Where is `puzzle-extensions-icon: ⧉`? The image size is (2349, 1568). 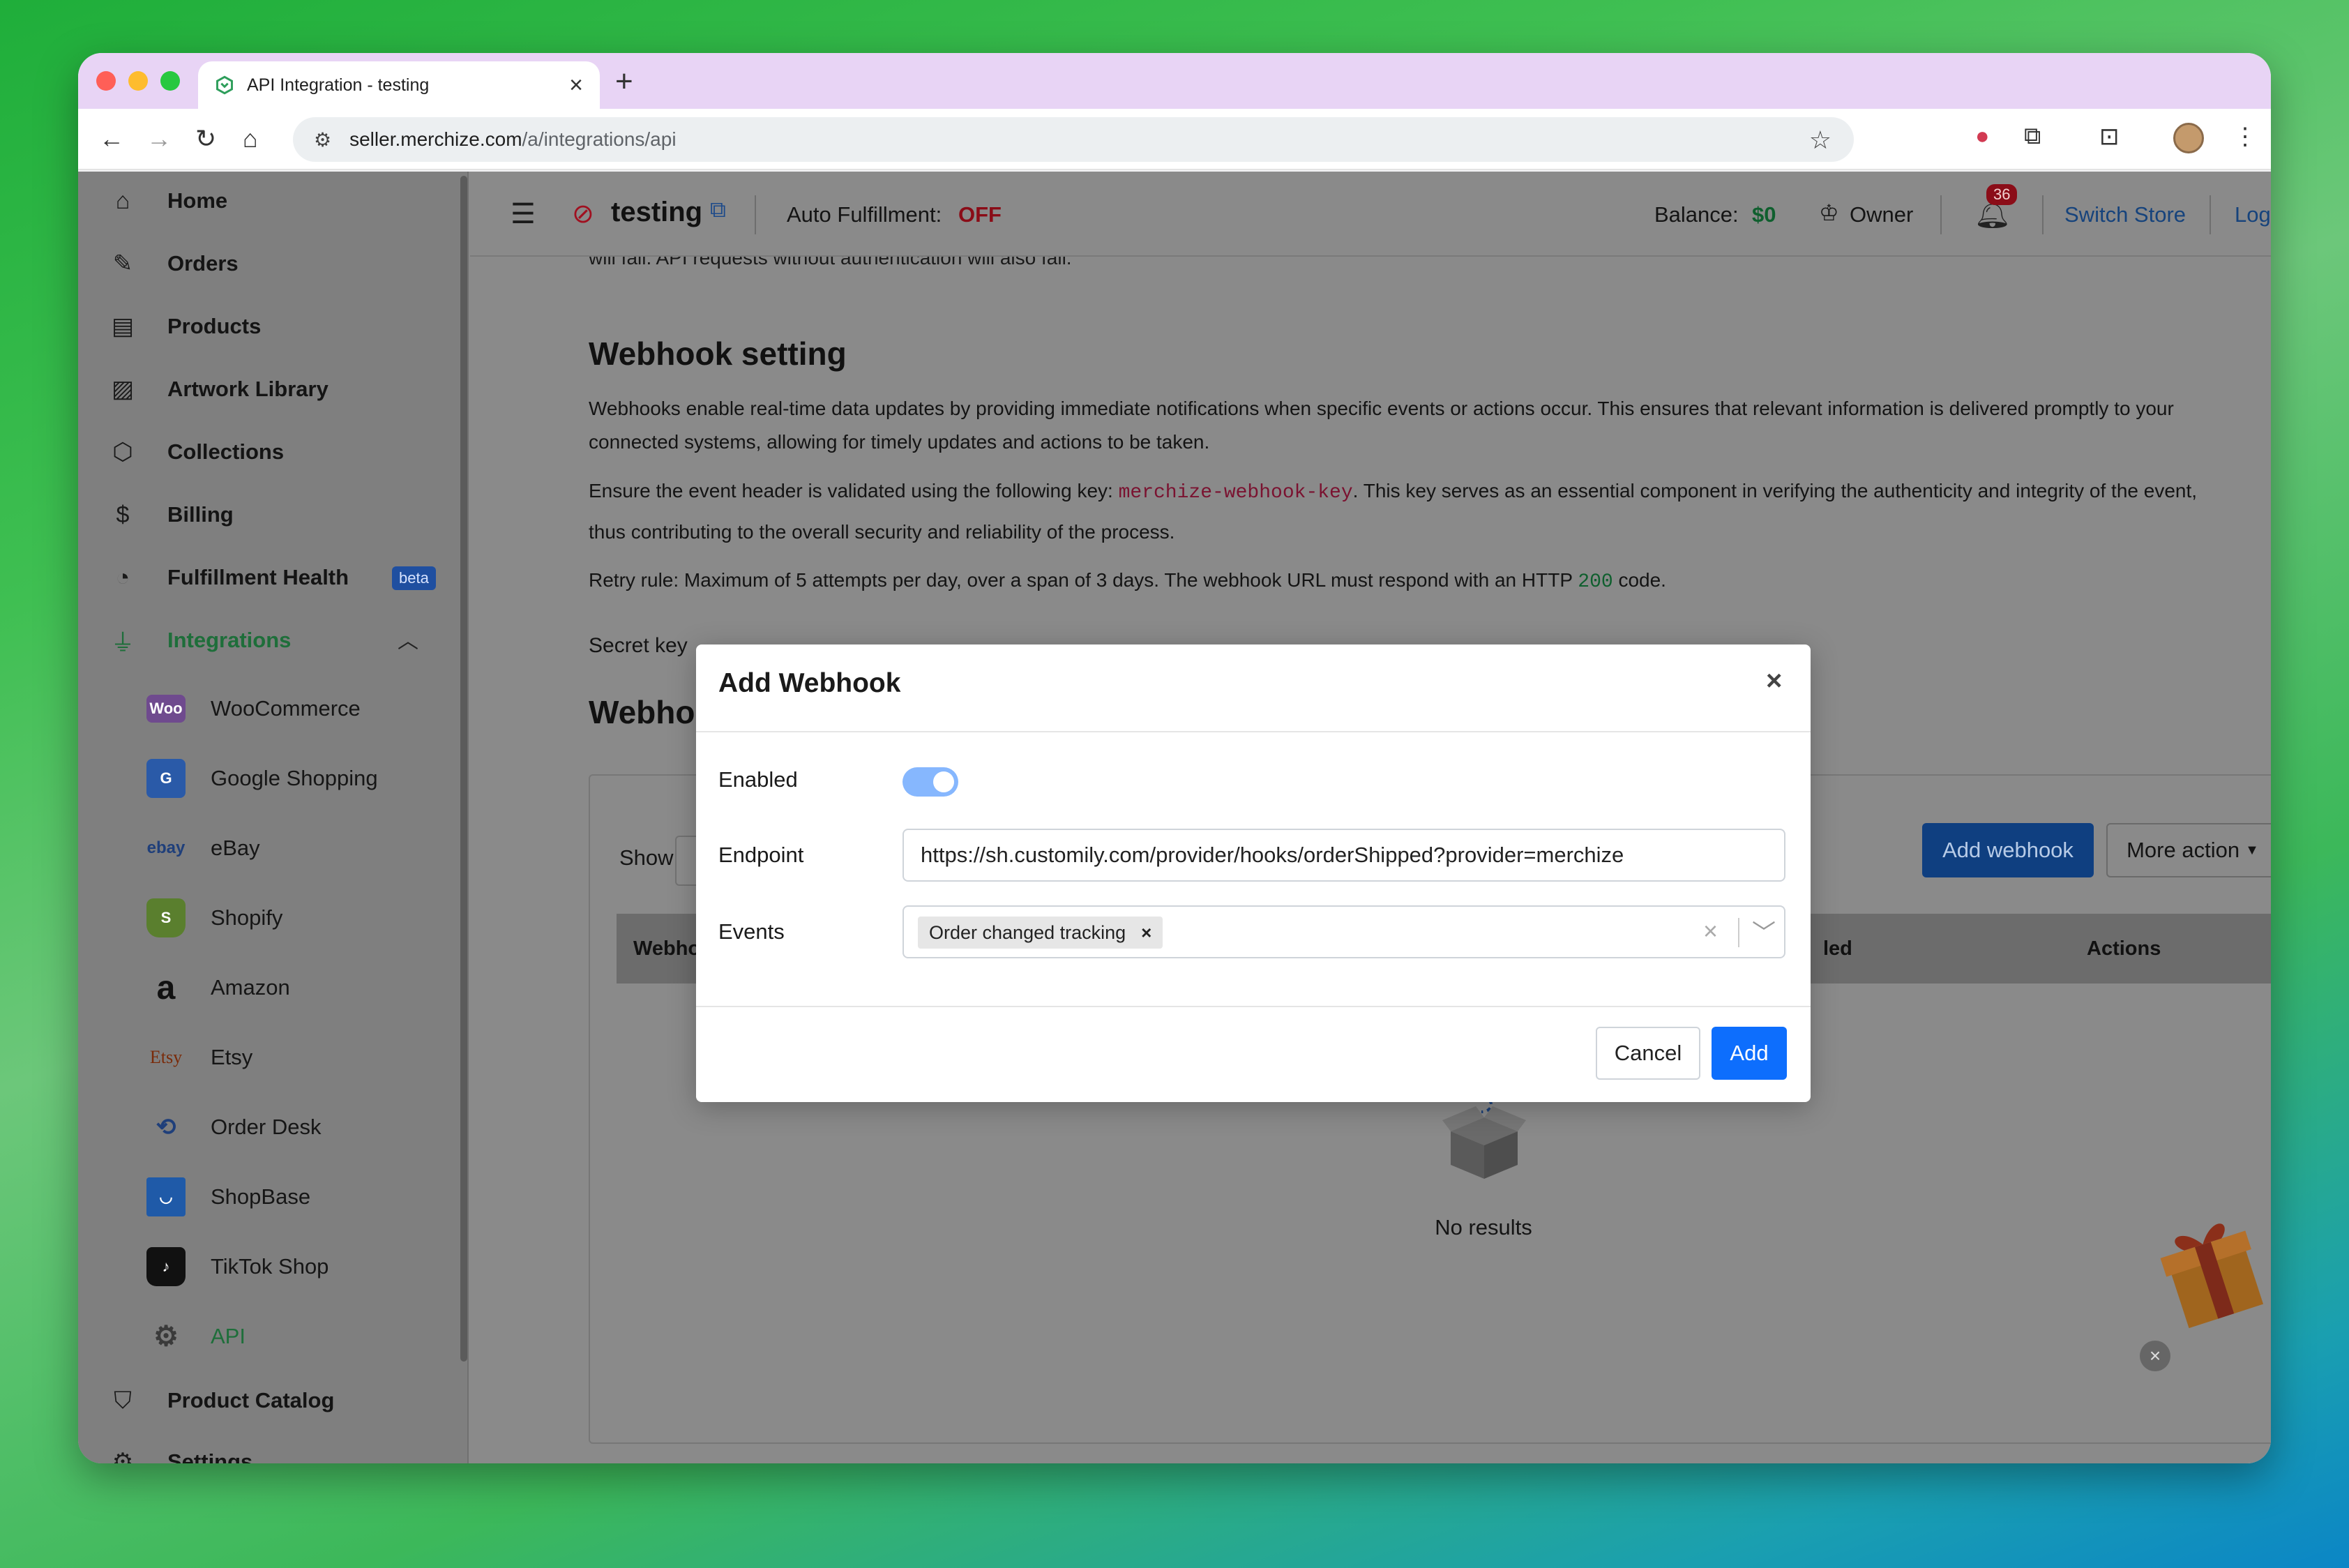 puzzle-extensions-icon: ⧉ is located at coordinates (2033, 136).